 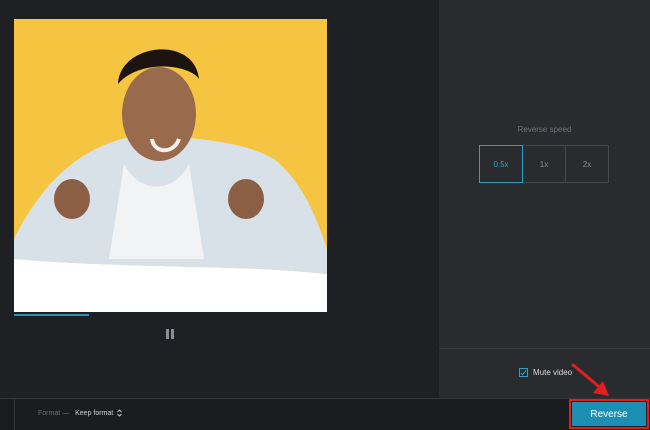 What do you see at coordinates (590, 379) in the screenshot?
I see `annotation-arrow-icon` at bounding box center [590, 379].